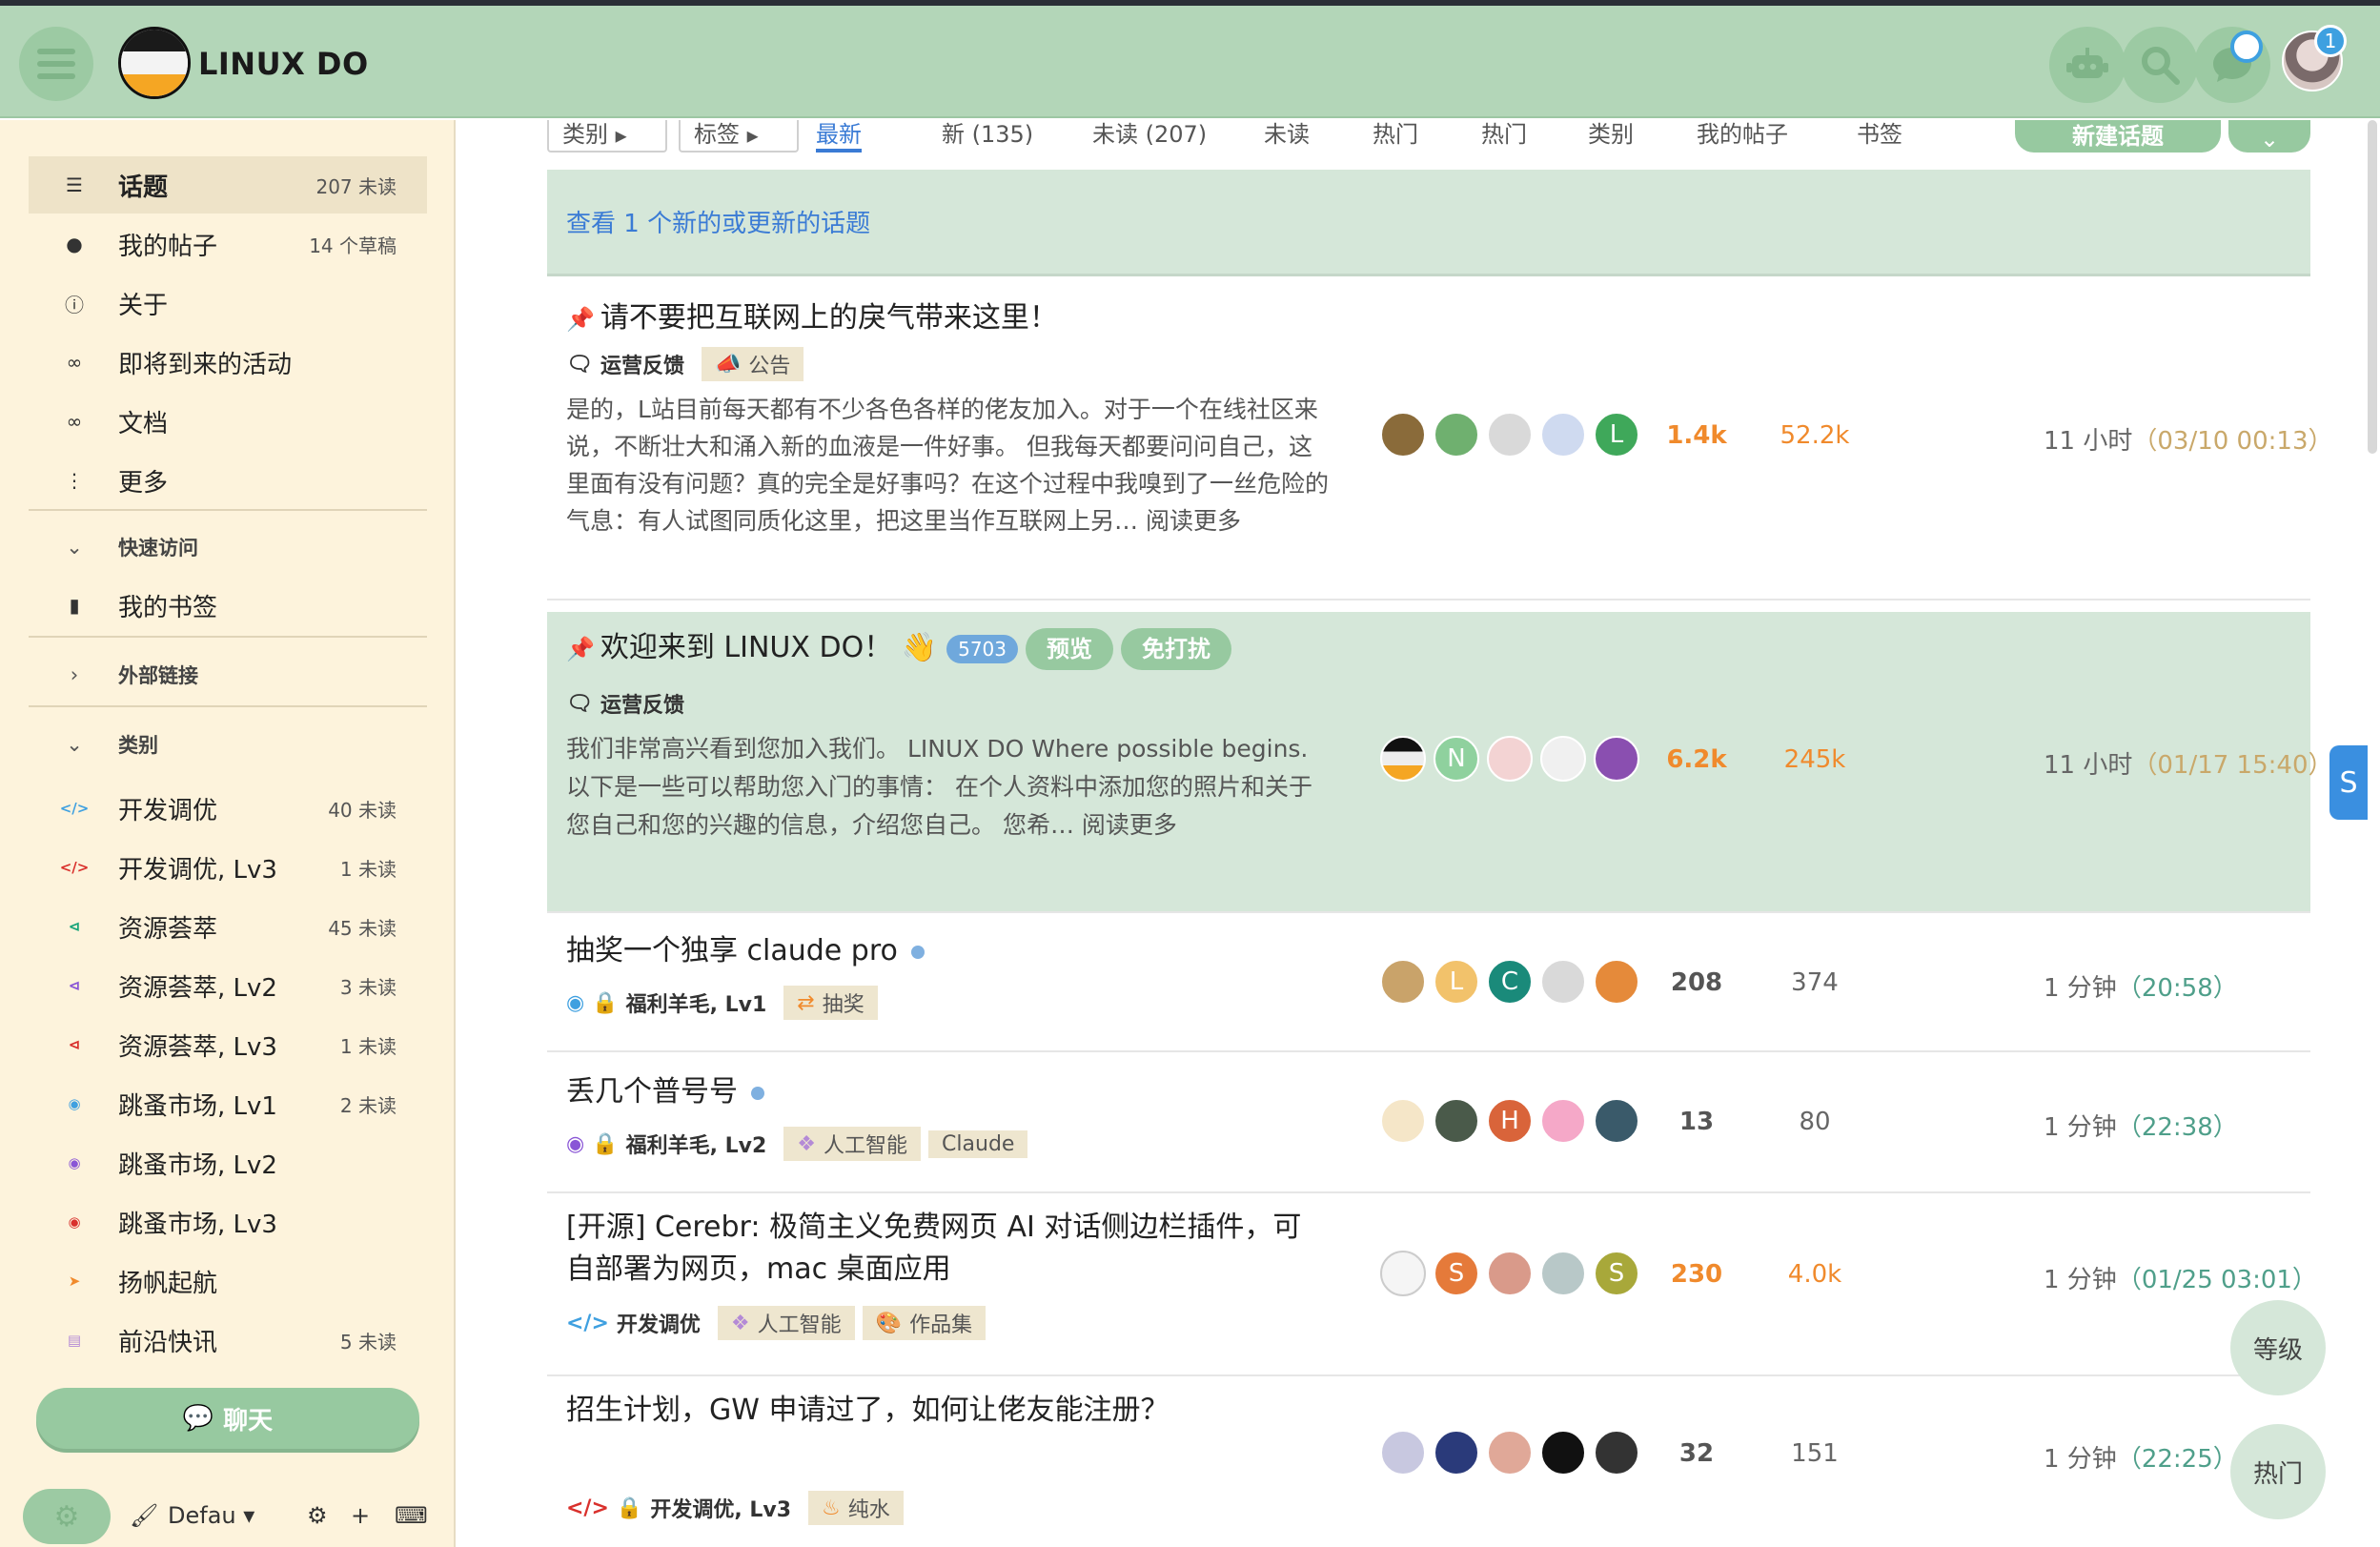  What do you see at coordinates (211, 1516) in the screenshot?
I see `theme-selector: Defau ▾` at bounding box center [211, 1516].